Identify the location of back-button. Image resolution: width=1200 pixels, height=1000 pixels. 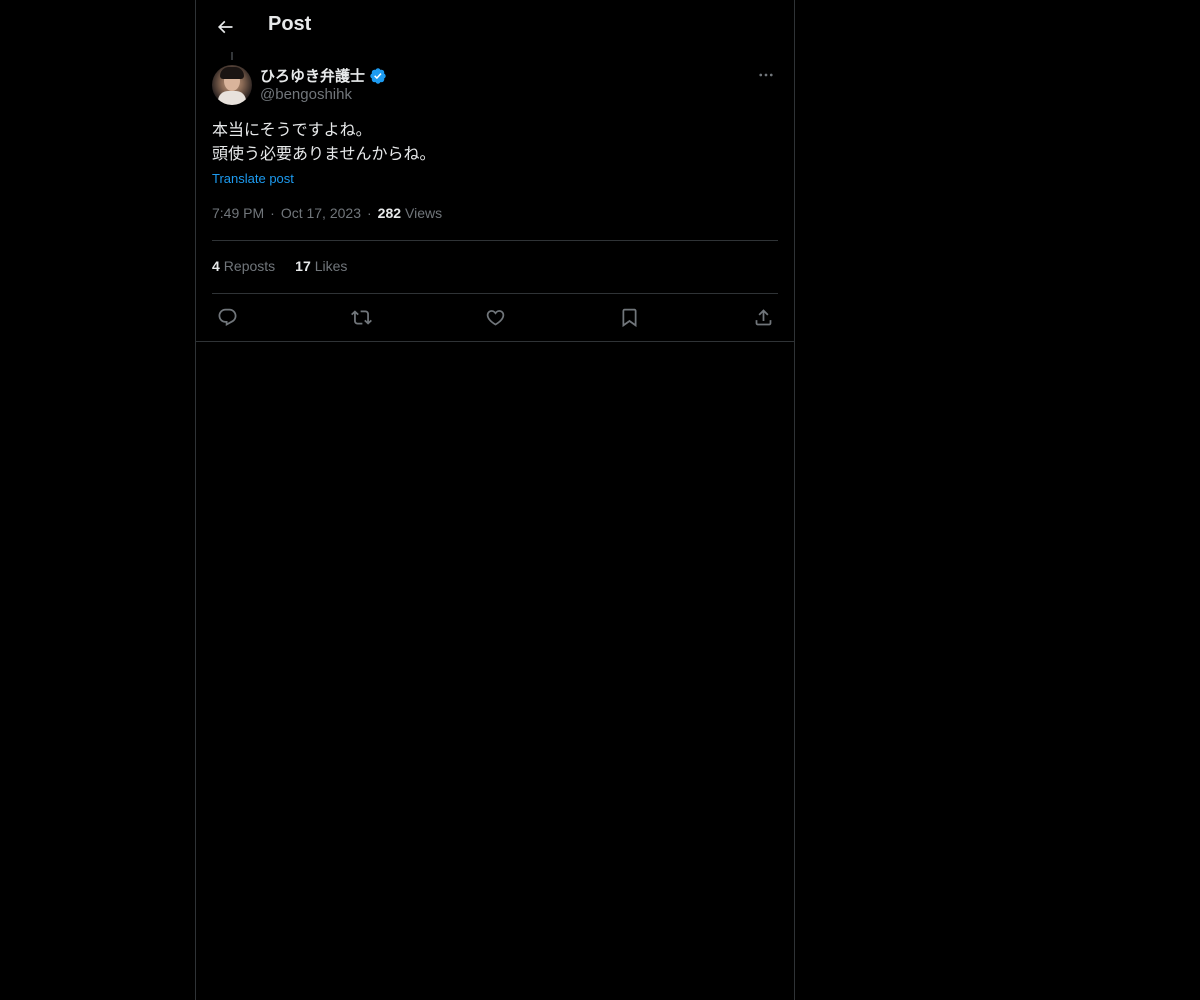
(225, 27).